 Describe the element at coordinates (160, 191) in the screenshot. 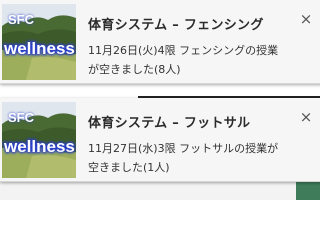

I see `bottom-window-strip` at that location.